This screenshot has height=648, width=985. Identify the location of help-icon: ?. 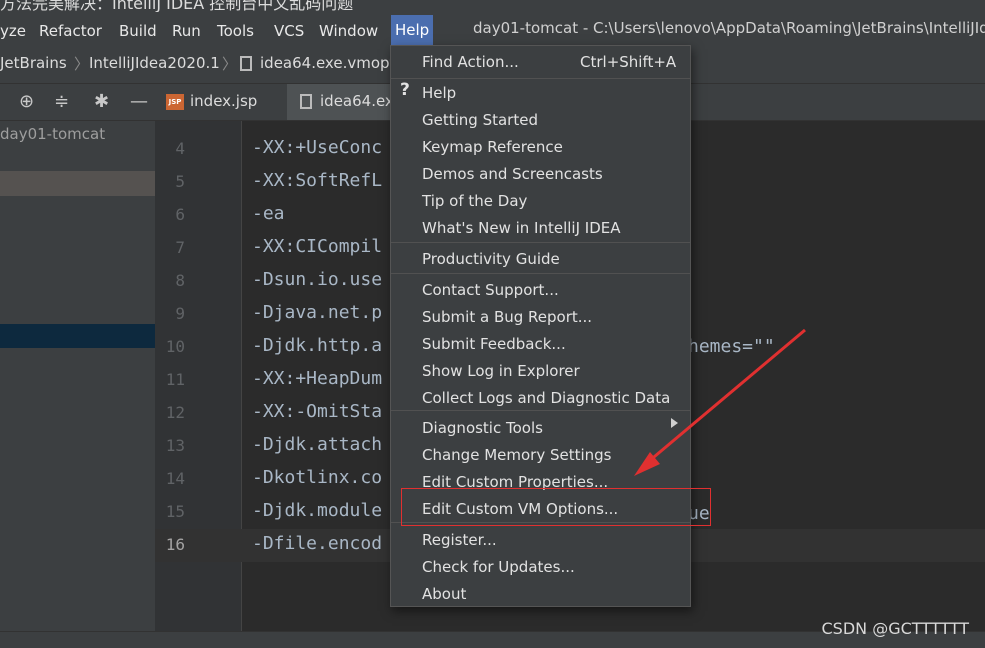
(405, 90).